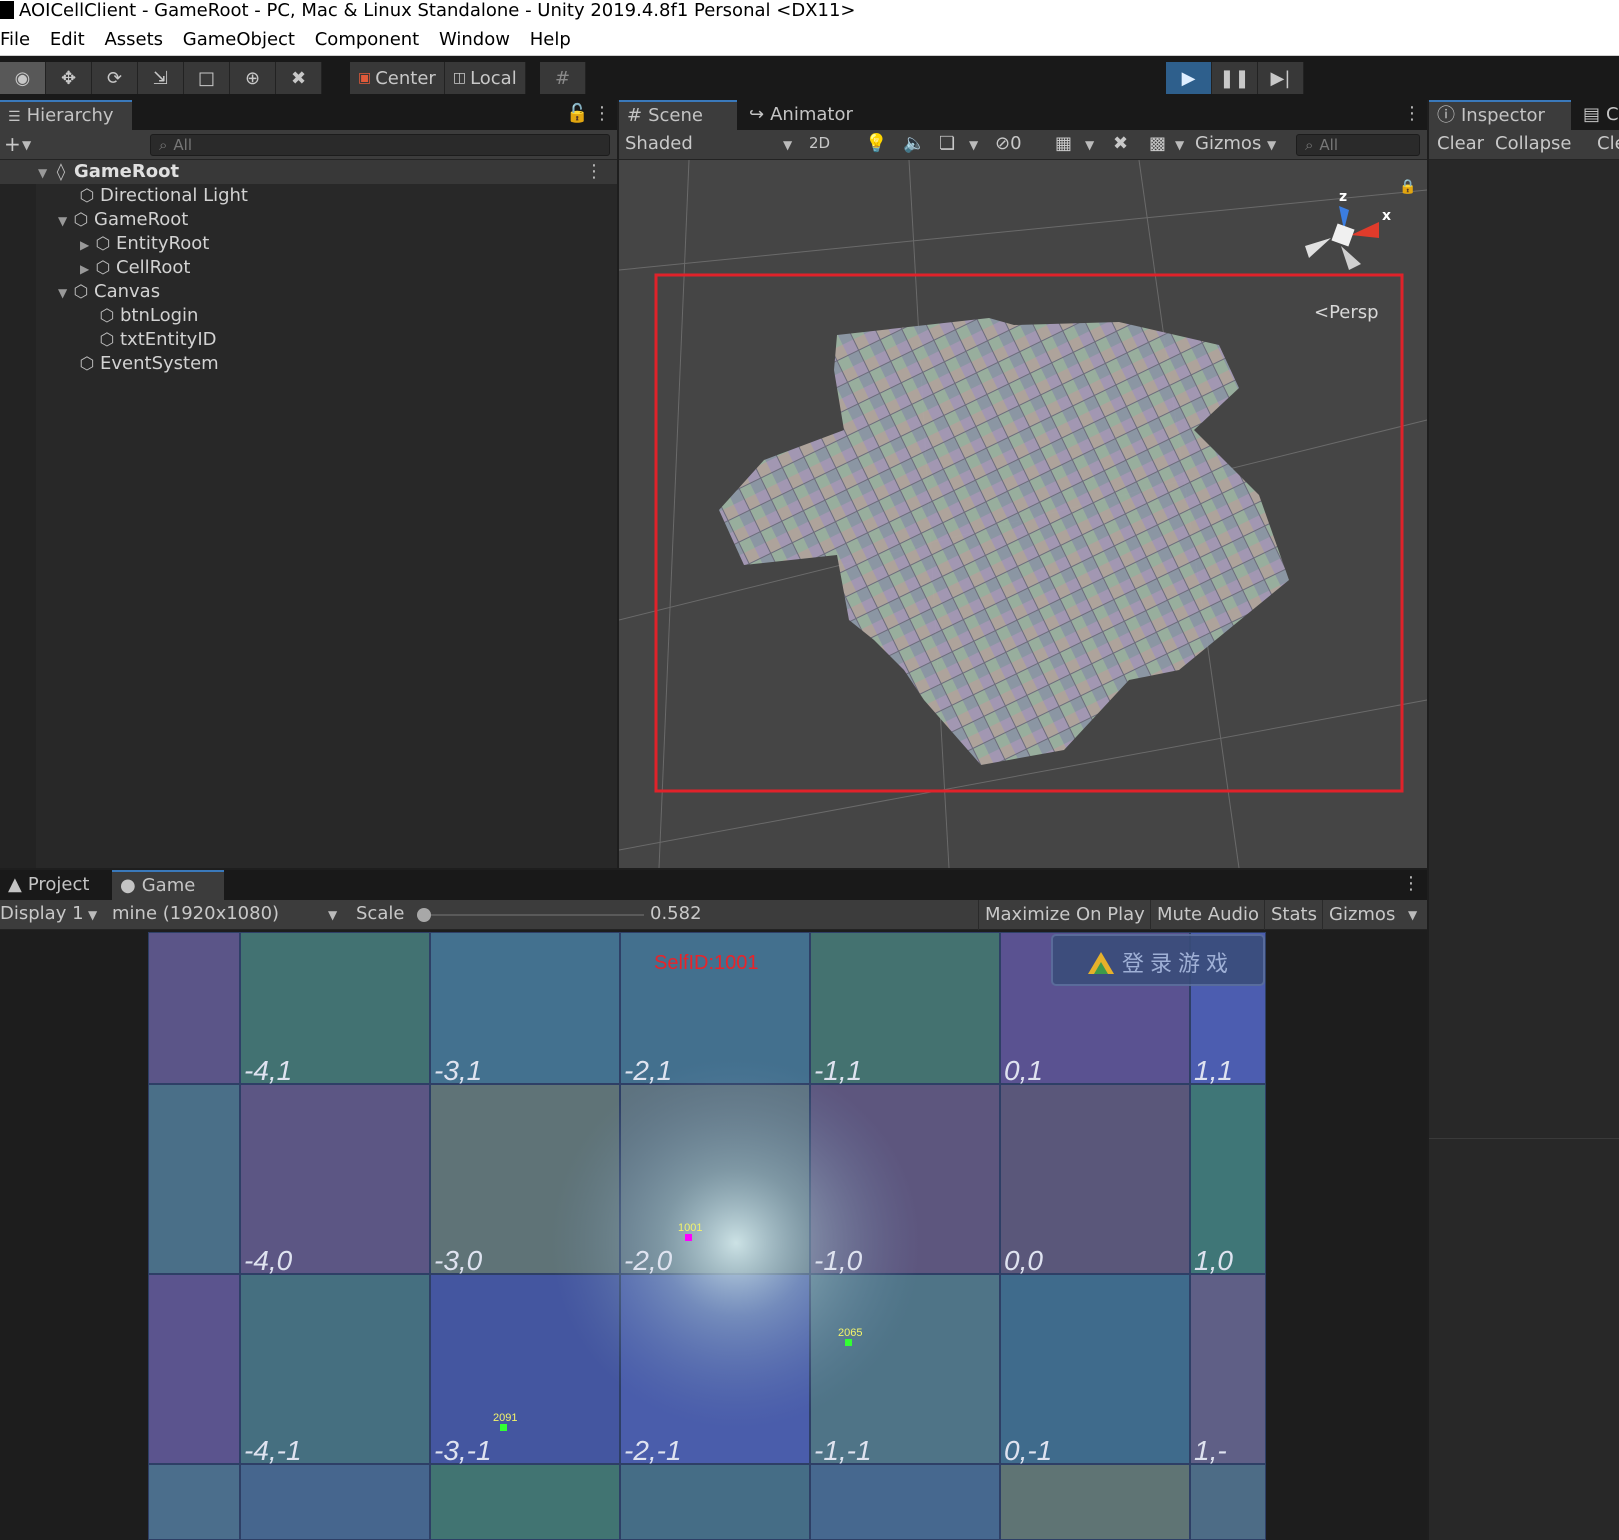  I want to click on menu-component: Component, so click(367, 40).